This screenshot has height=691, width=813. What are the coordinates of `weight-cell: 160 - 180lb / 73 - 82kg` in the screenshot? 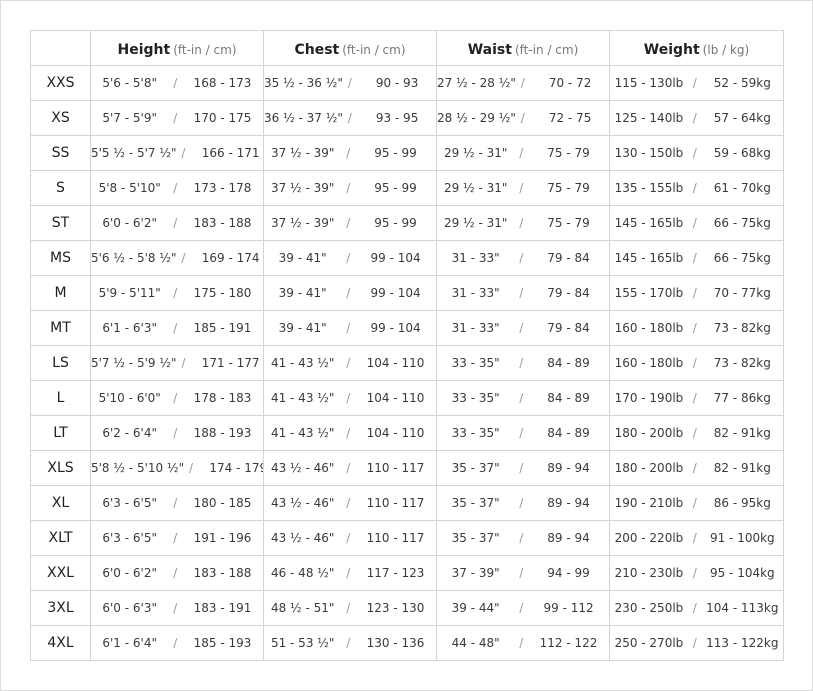 It's located at (696, 363).